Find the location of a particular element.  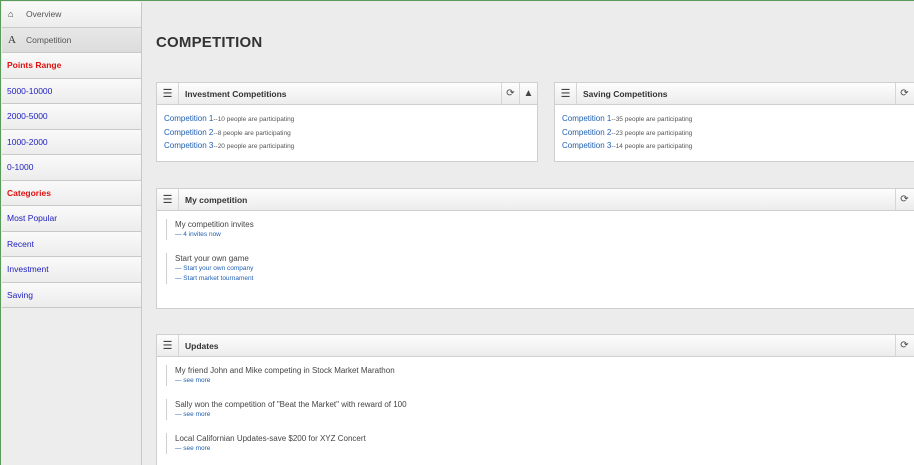

group-title: My competition invites is located at coordinates (214, 224).